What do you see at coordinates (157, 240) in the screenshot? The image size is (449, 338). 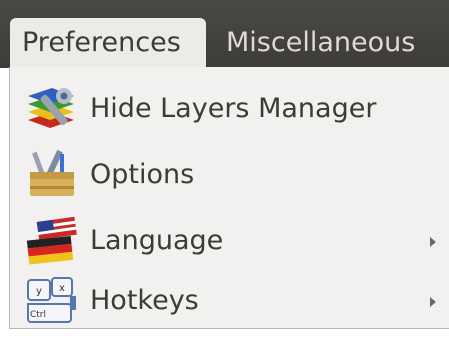 I see `menu-item-label: Language` at bounding box center [157, 240].